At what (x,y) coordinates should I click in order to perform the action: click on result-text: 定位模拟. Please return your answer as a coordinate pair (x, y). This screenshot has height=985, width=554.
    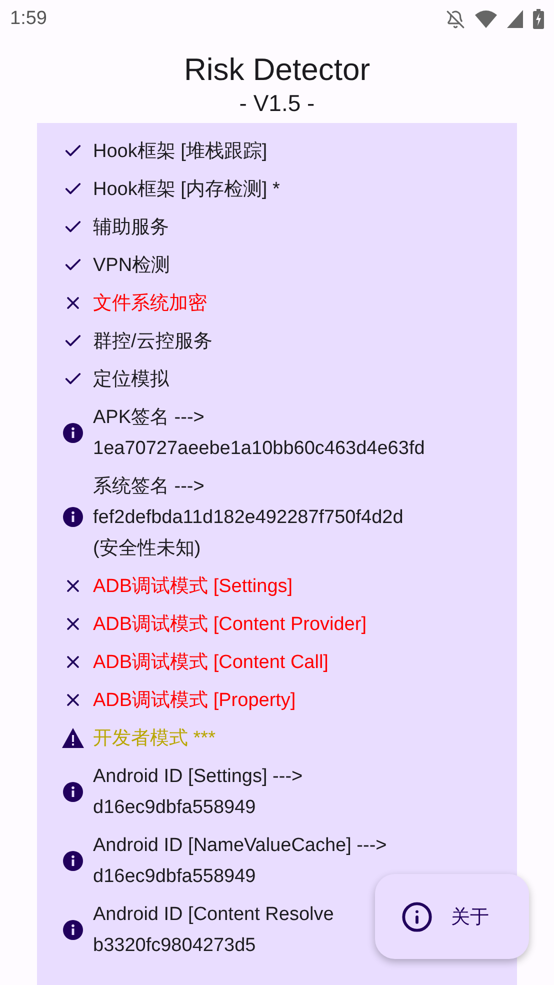
    Looking at the image, I should click on (131, 380).